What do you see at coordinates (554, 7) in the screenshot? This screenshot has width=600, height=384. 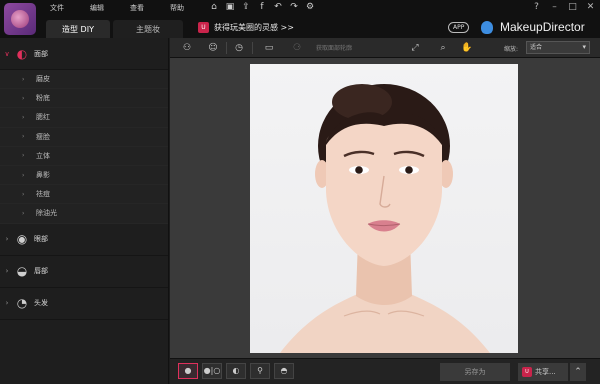 I see `minimize-icon: –` at bounding box center [554, 7].